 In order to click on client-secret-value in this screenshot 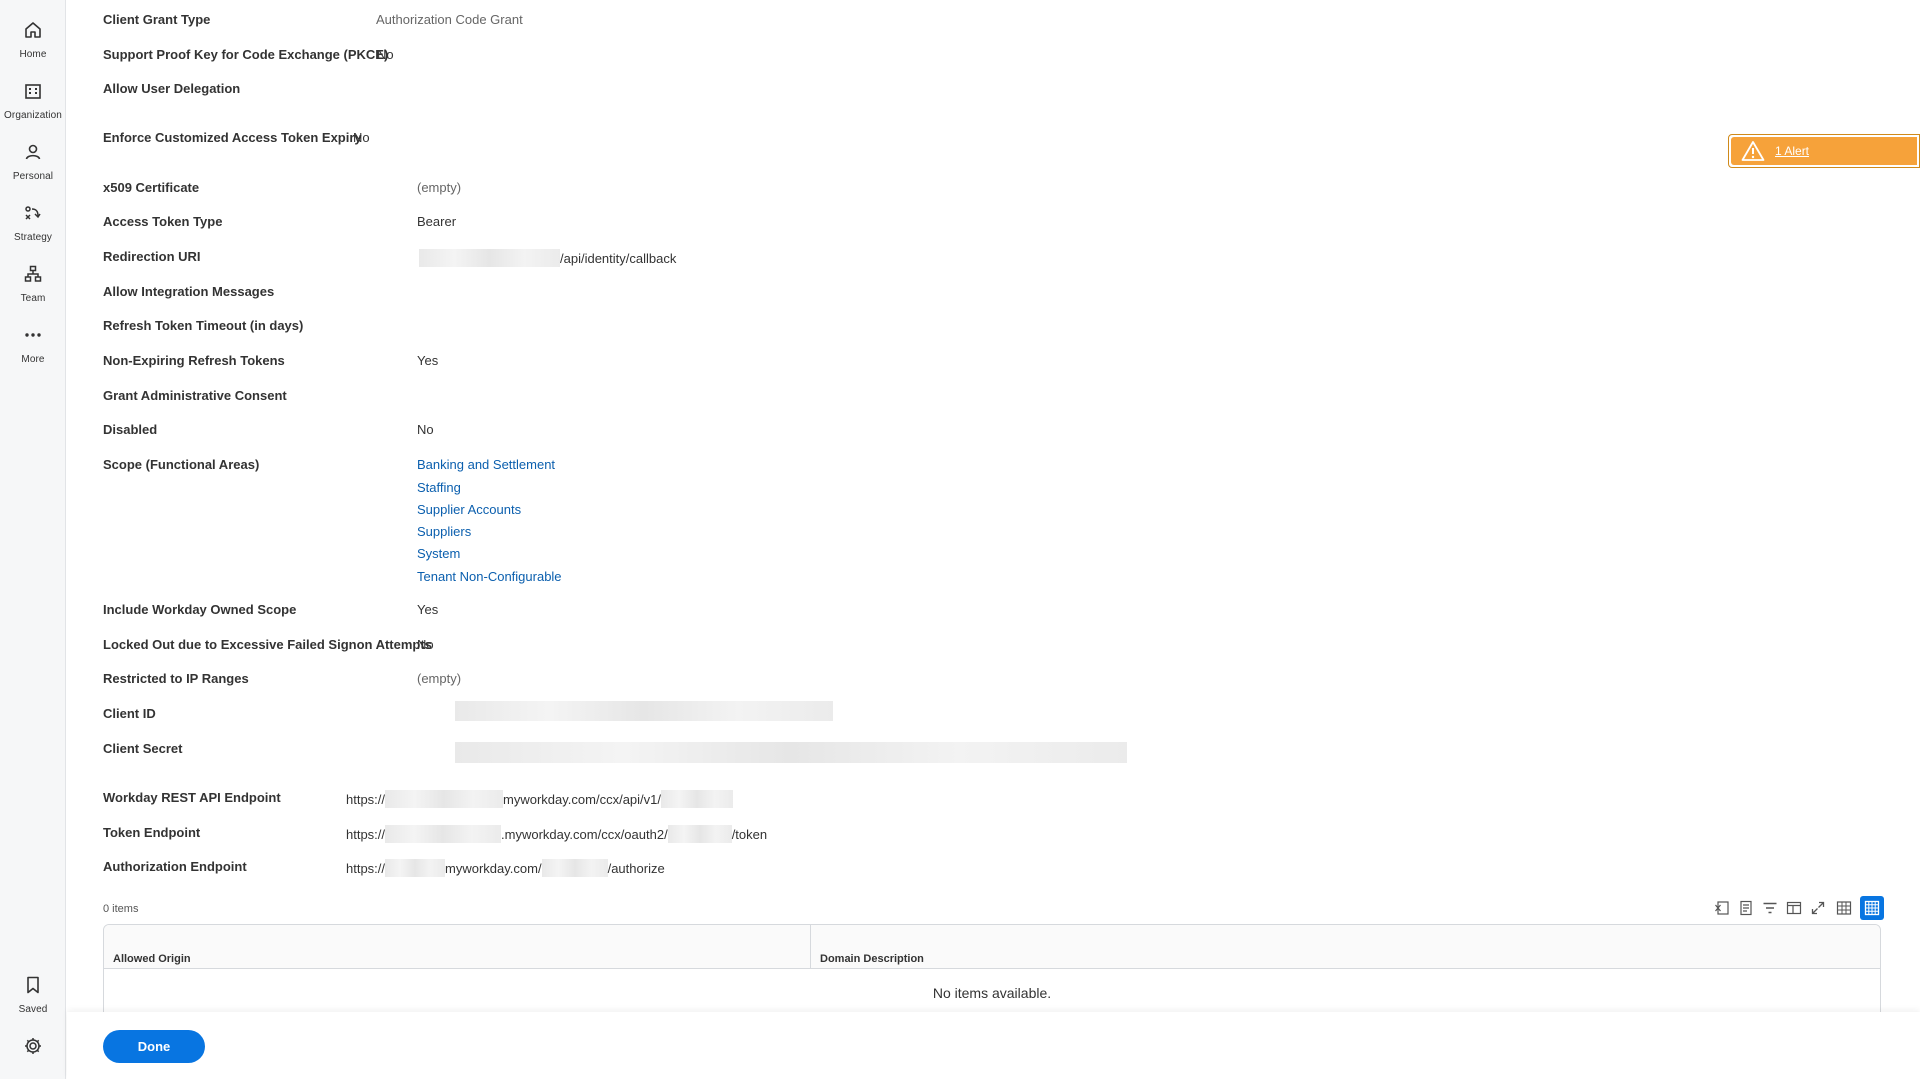, I will do `click(791, 752)`.